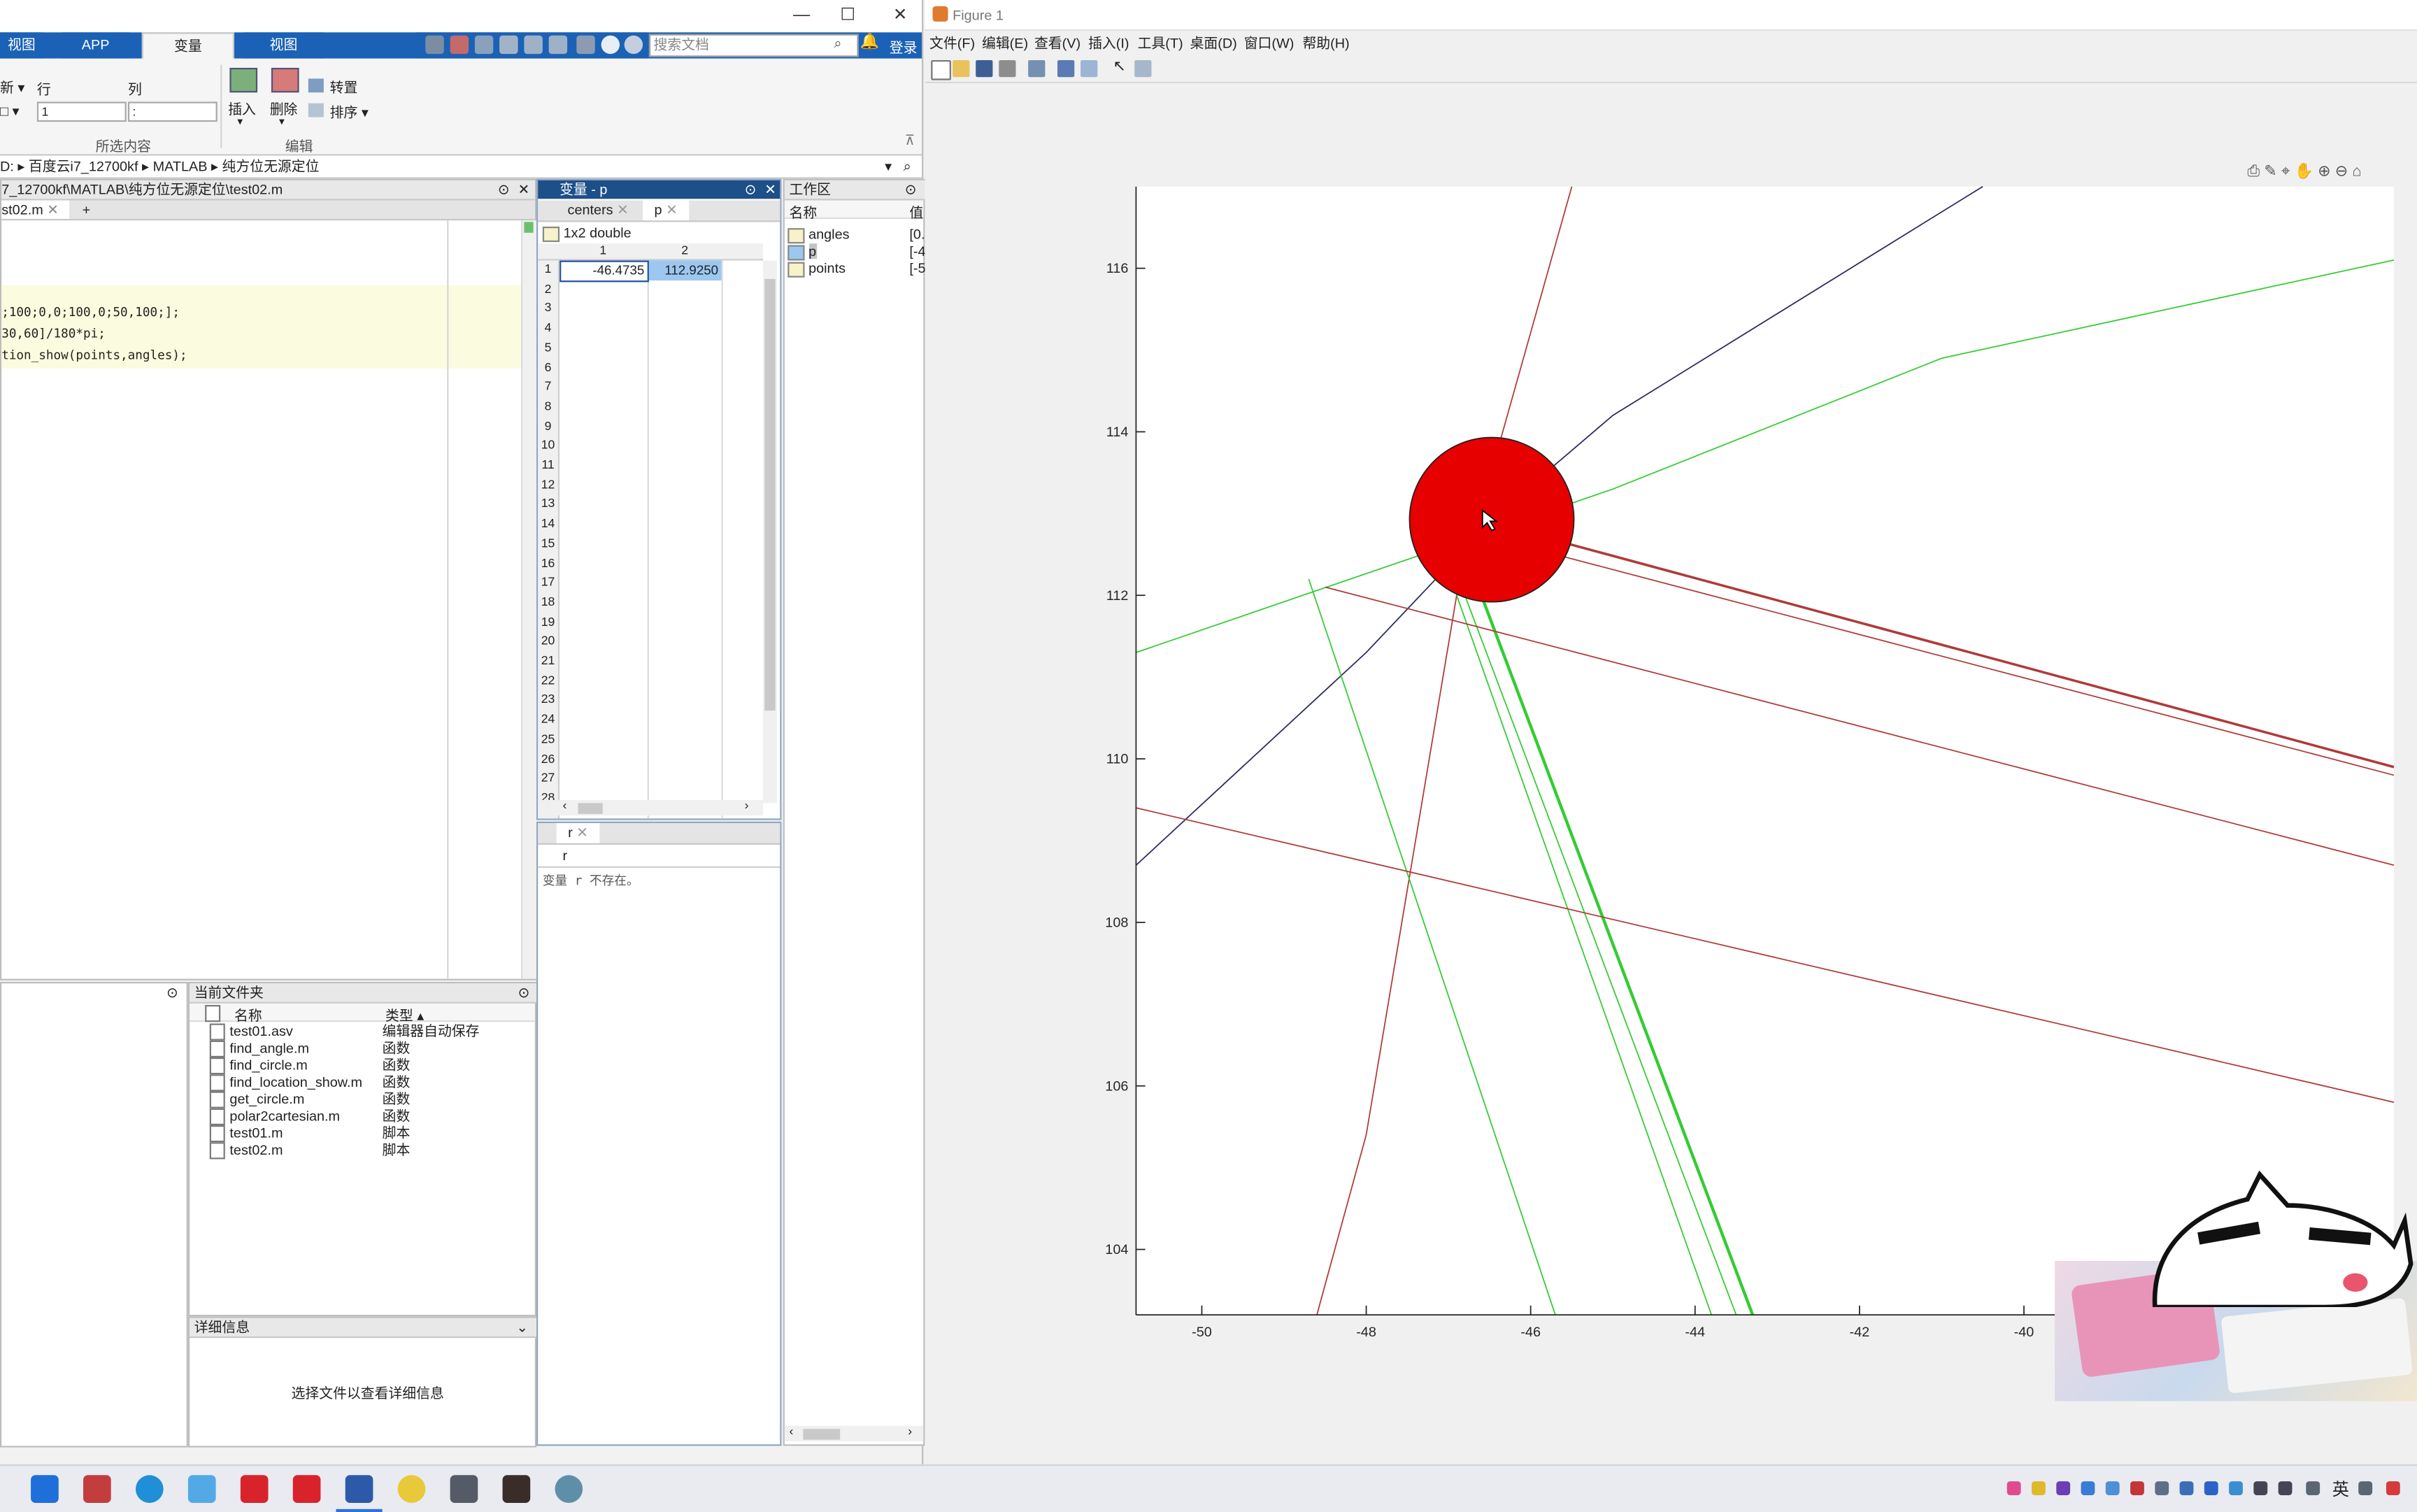 The width and height of the screenshot is (2417, 1512). What do you see at coordinates (2211, 1488) in the screenshot?
I see `bluetooth-icon` at bounding box center [2211, 1488].